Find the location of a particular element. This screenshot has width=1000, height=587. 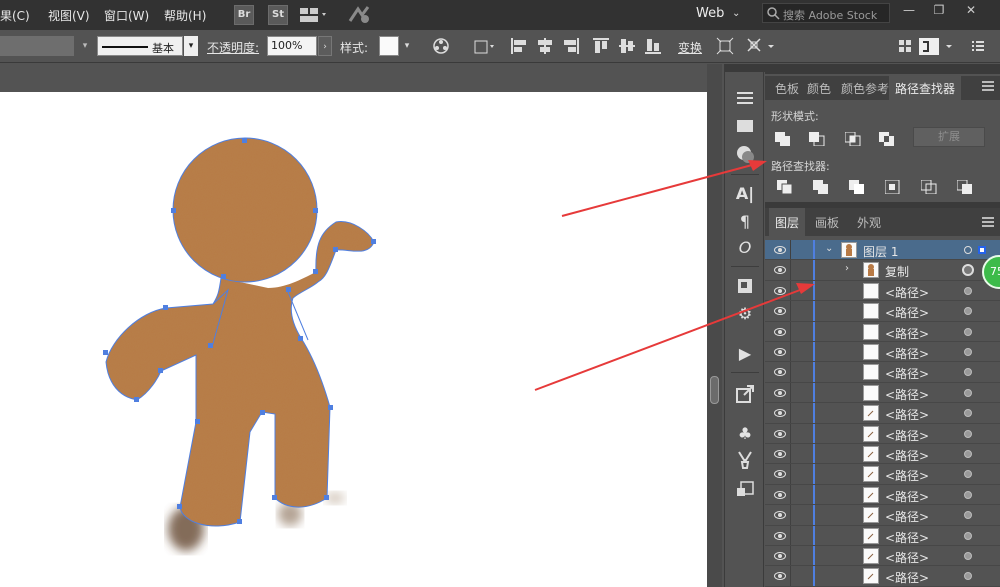

arrow-to-layers is located at coordinates (667, 340).